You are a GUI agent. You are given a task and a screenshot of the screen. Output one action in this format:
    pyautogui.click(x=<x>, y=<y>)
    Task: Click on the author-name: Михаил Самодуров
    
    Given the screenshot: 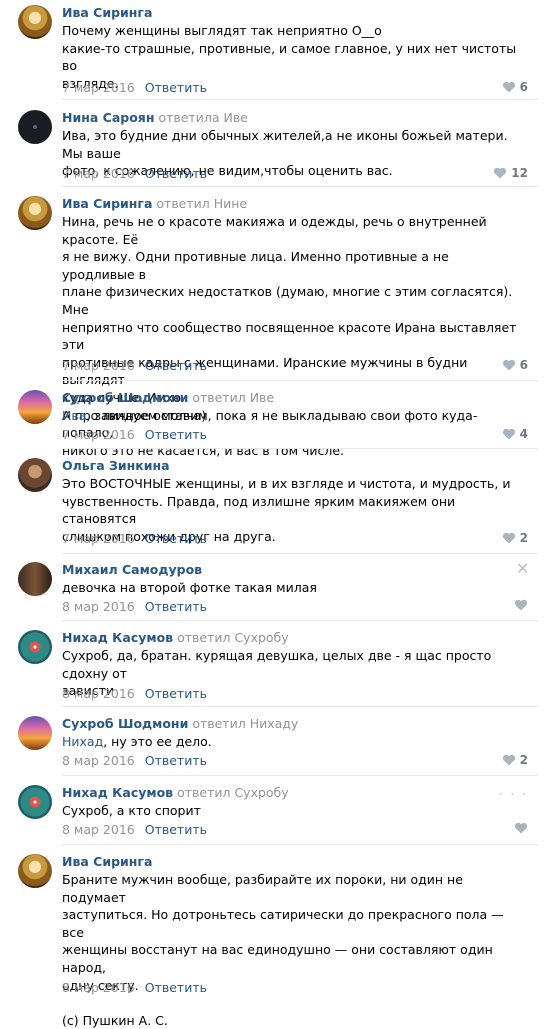 What is the action you would take?
    pyautogui.click(x=132, y=569)
    